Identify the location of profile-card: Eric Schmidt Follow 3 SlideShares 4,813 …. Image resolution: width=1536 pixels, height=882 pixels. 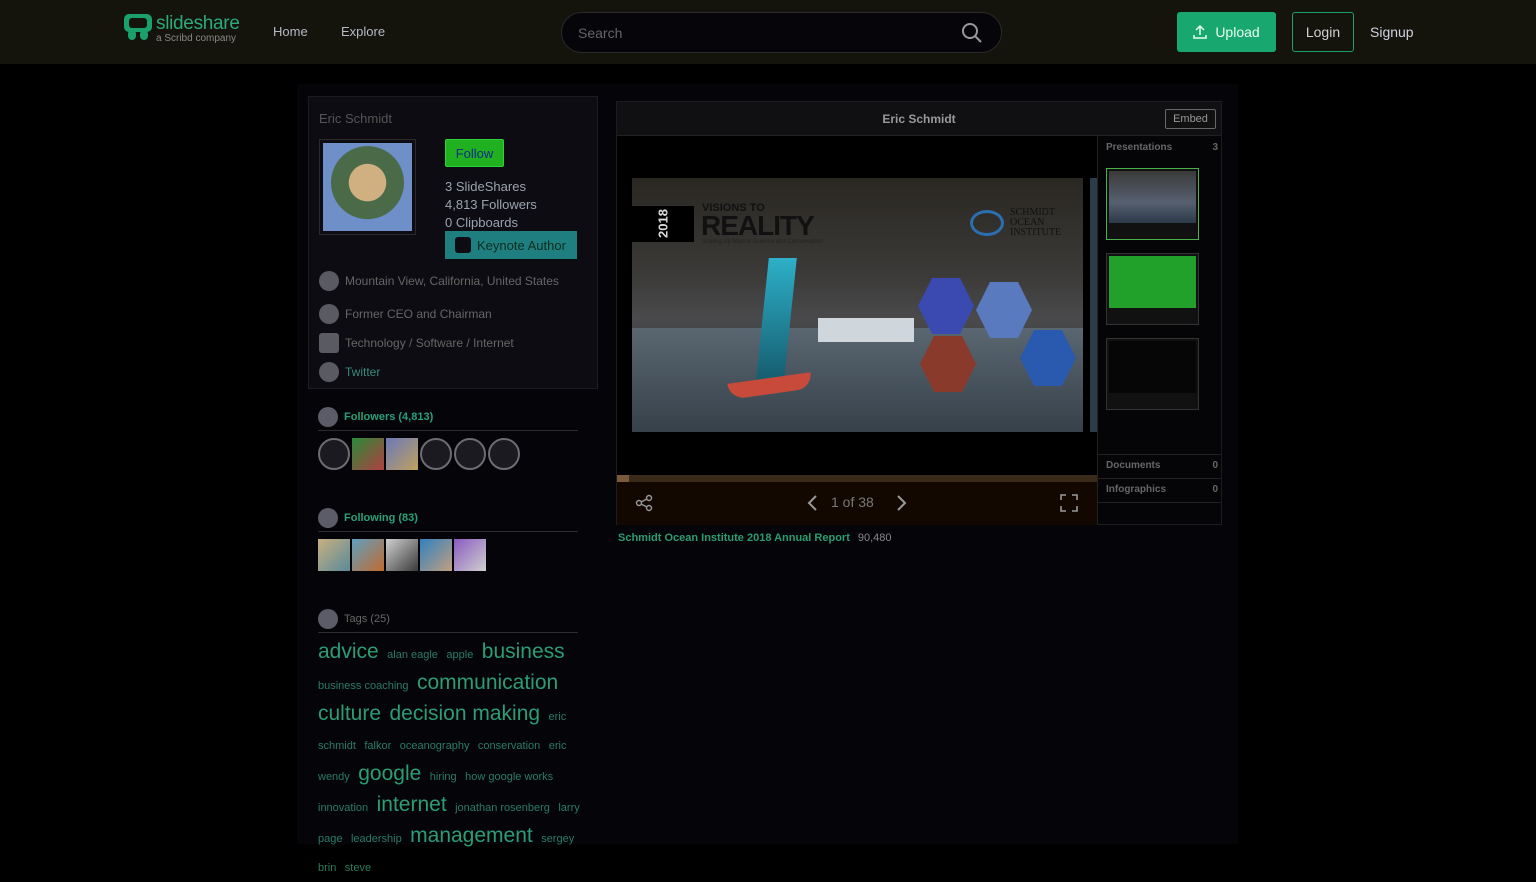
(453, 242).